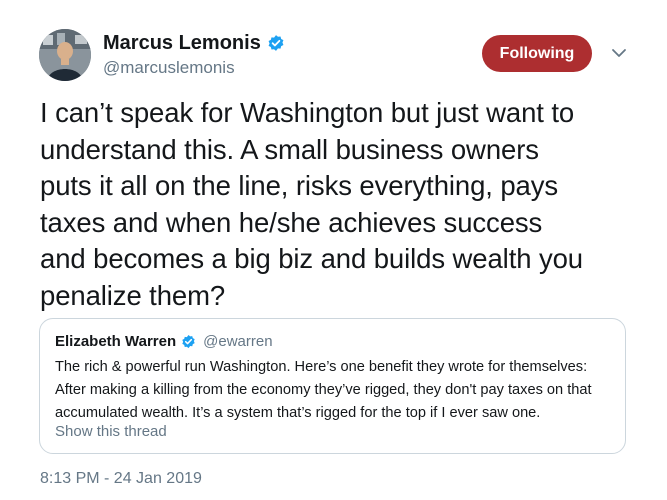  I want to click on tweet-timestamp: 8:13 PM - 24 Jan 2019, so click(121, 479).